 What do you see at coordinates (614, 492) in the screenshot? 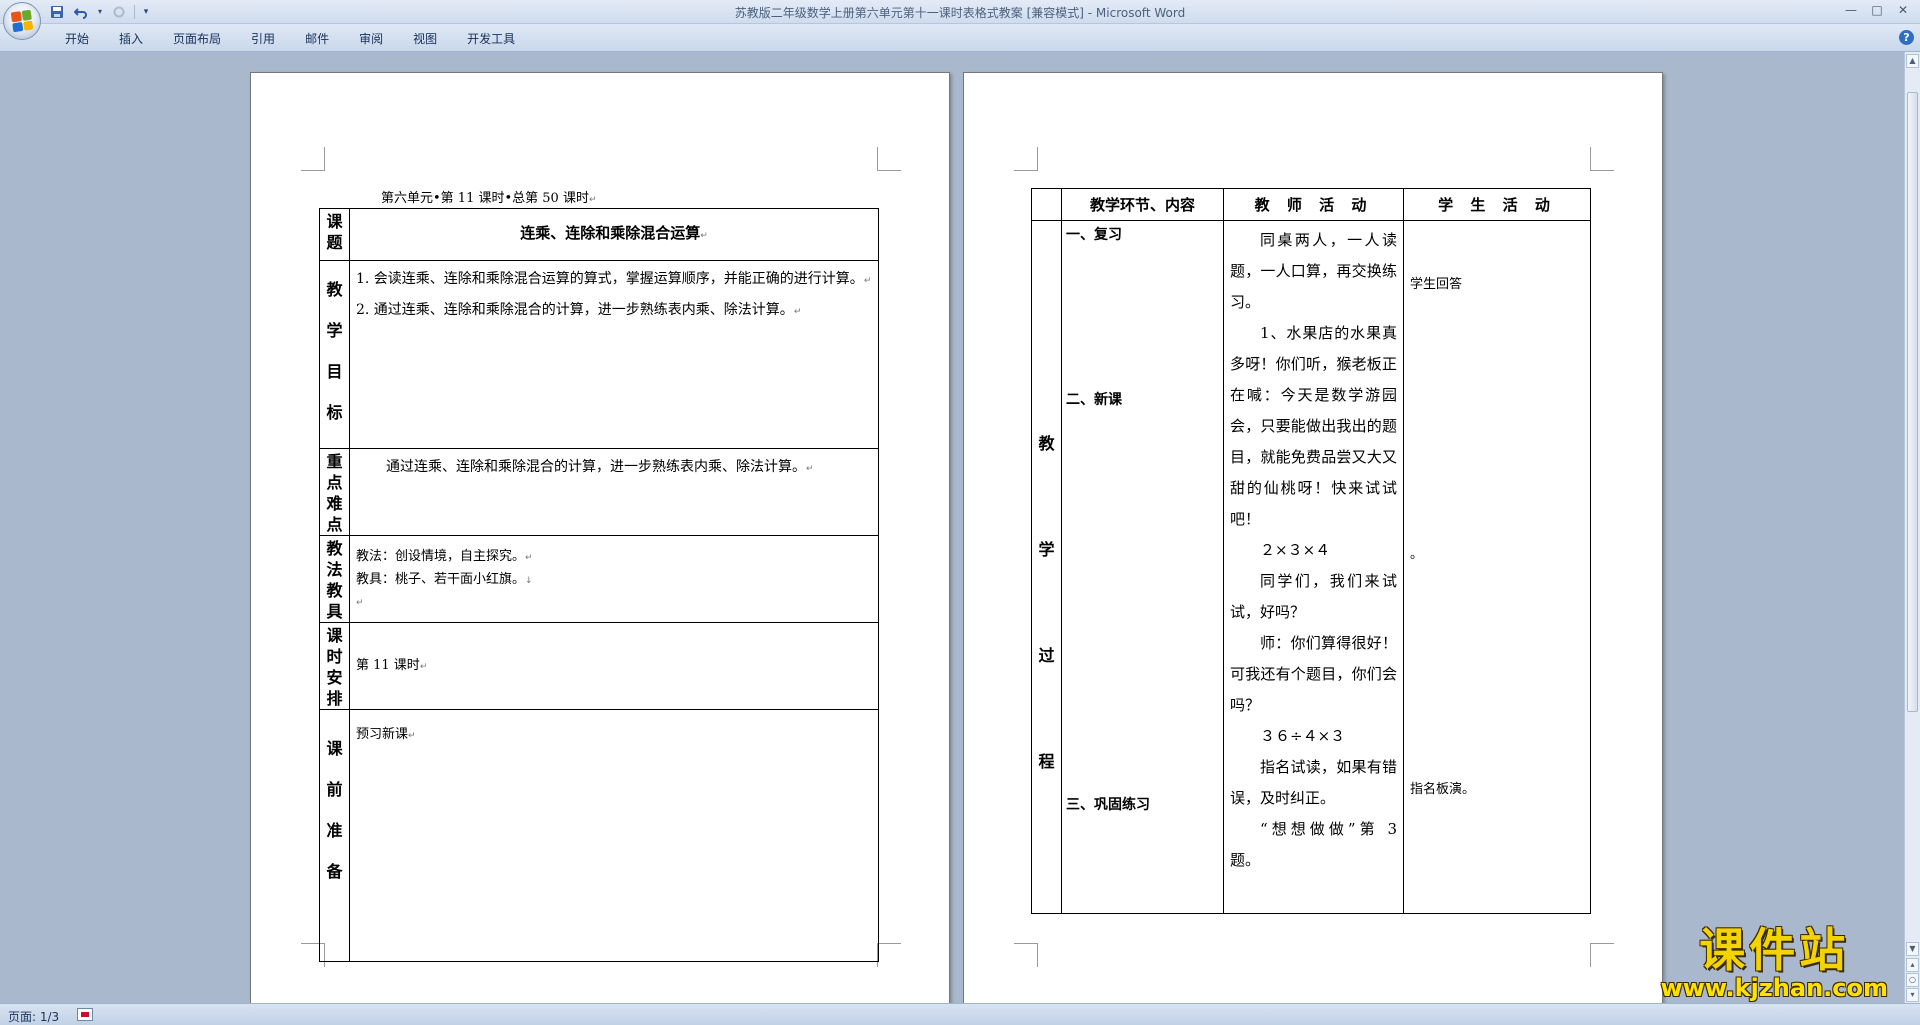
I see `key-points: 通过连乘、连除和乘除混合的计算，进一步熟练表内乘、除法计算。↵` at bounding box center [614, 492].